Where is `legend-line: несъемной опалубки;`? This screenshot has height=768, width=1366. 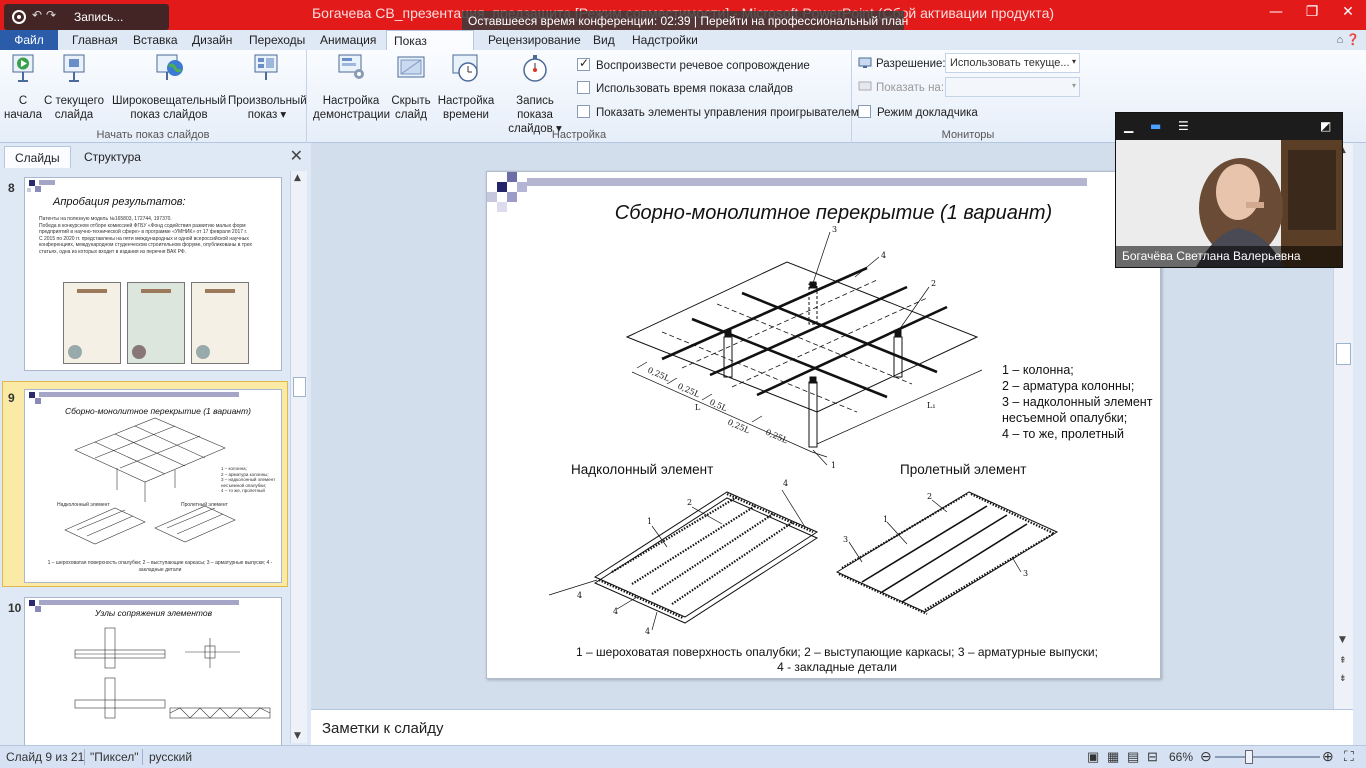 legend-line: несъемной опалубки; is located at coordinates (1065, 418).